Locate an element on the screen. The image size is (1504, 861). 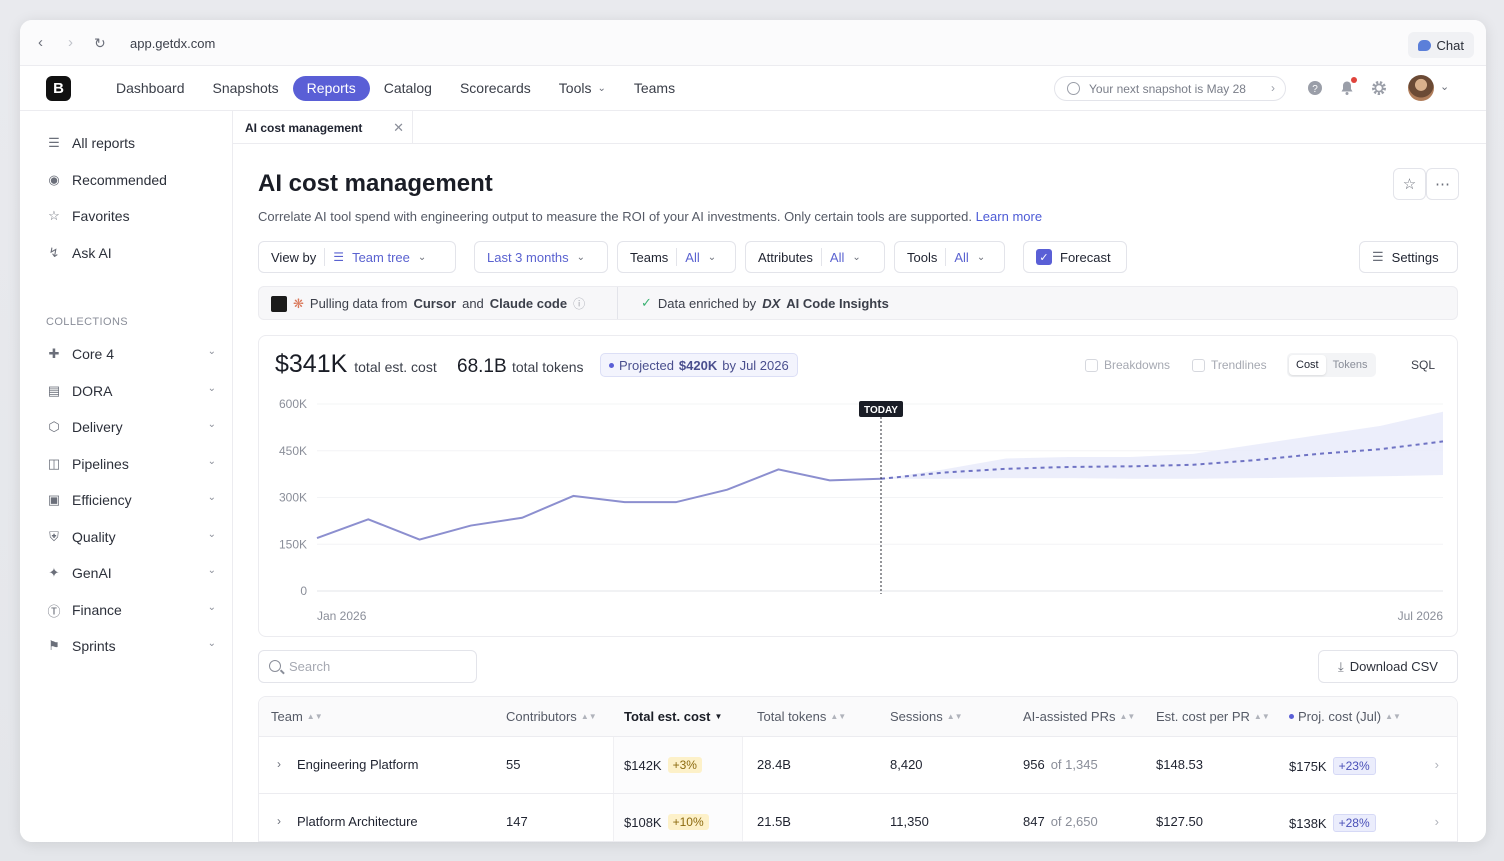
total-tokens-value: 68.1B is located at coordinates (482, 366).